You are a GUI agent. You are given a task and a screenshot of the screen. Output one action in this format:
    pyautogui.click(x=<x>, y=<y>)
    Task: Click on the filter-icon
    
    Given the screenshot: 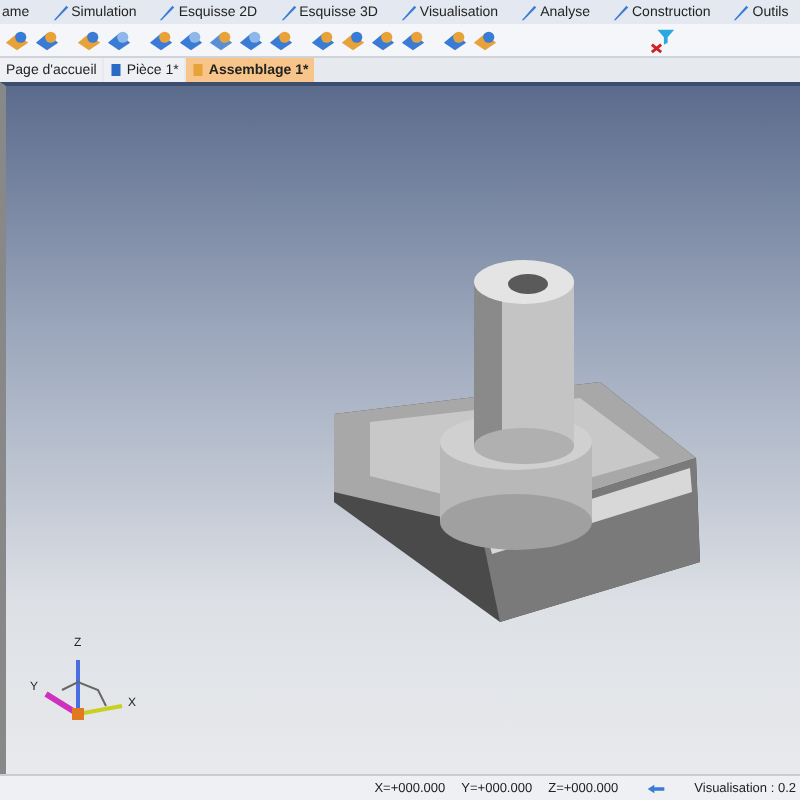 What is the action you would take?
    pyautogui.click(x=663, y=40)
    